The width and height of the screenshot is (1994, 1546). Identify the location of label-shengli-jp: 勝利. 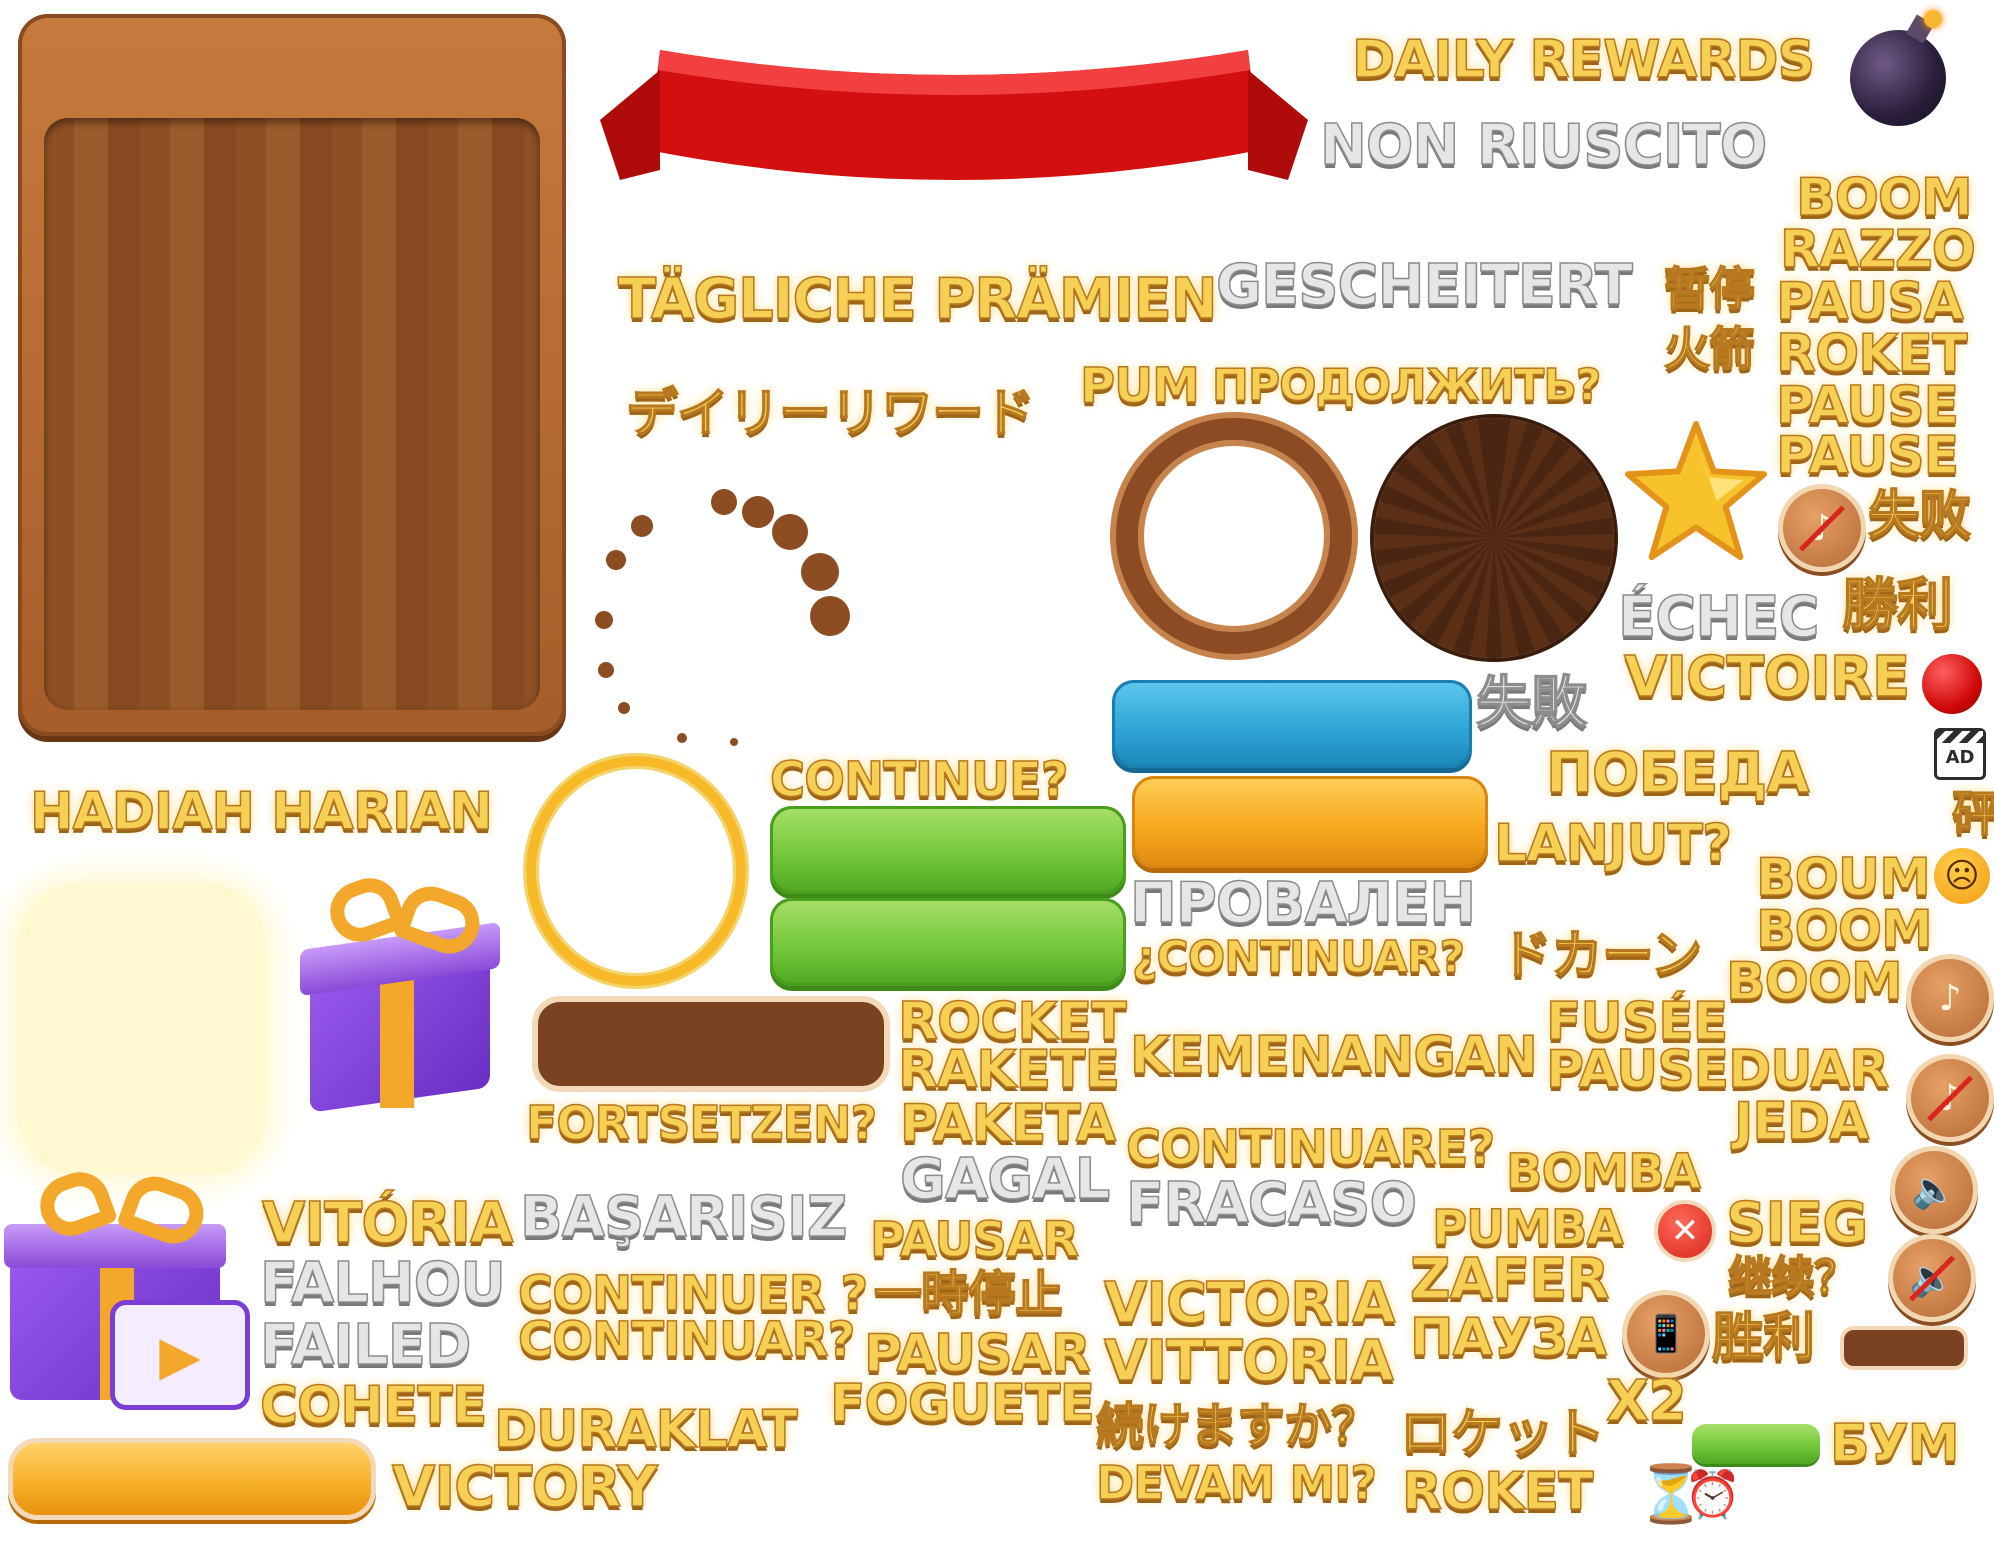
(1897, 605).